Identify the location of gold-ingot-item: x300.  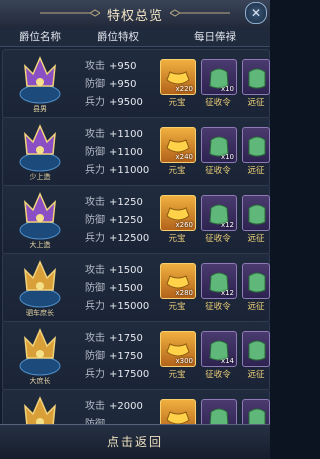
(178, 349).